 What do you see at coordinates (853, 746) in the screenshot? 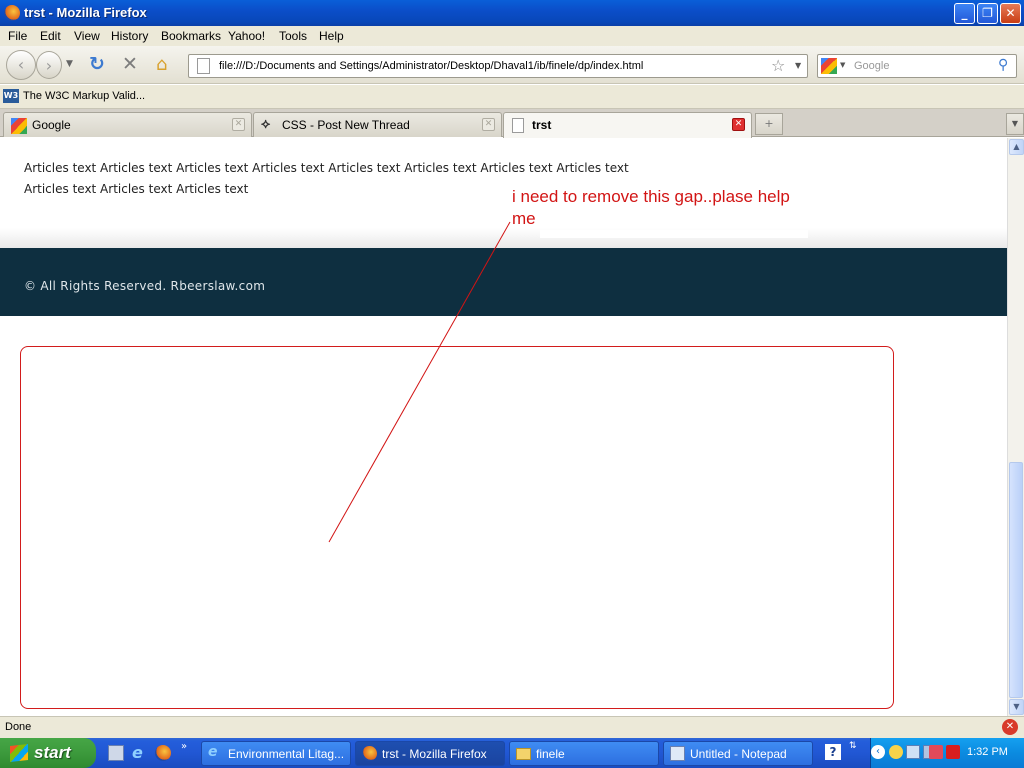
I see `language-bar-icon: ⇅` at bounding box center [853, 746].